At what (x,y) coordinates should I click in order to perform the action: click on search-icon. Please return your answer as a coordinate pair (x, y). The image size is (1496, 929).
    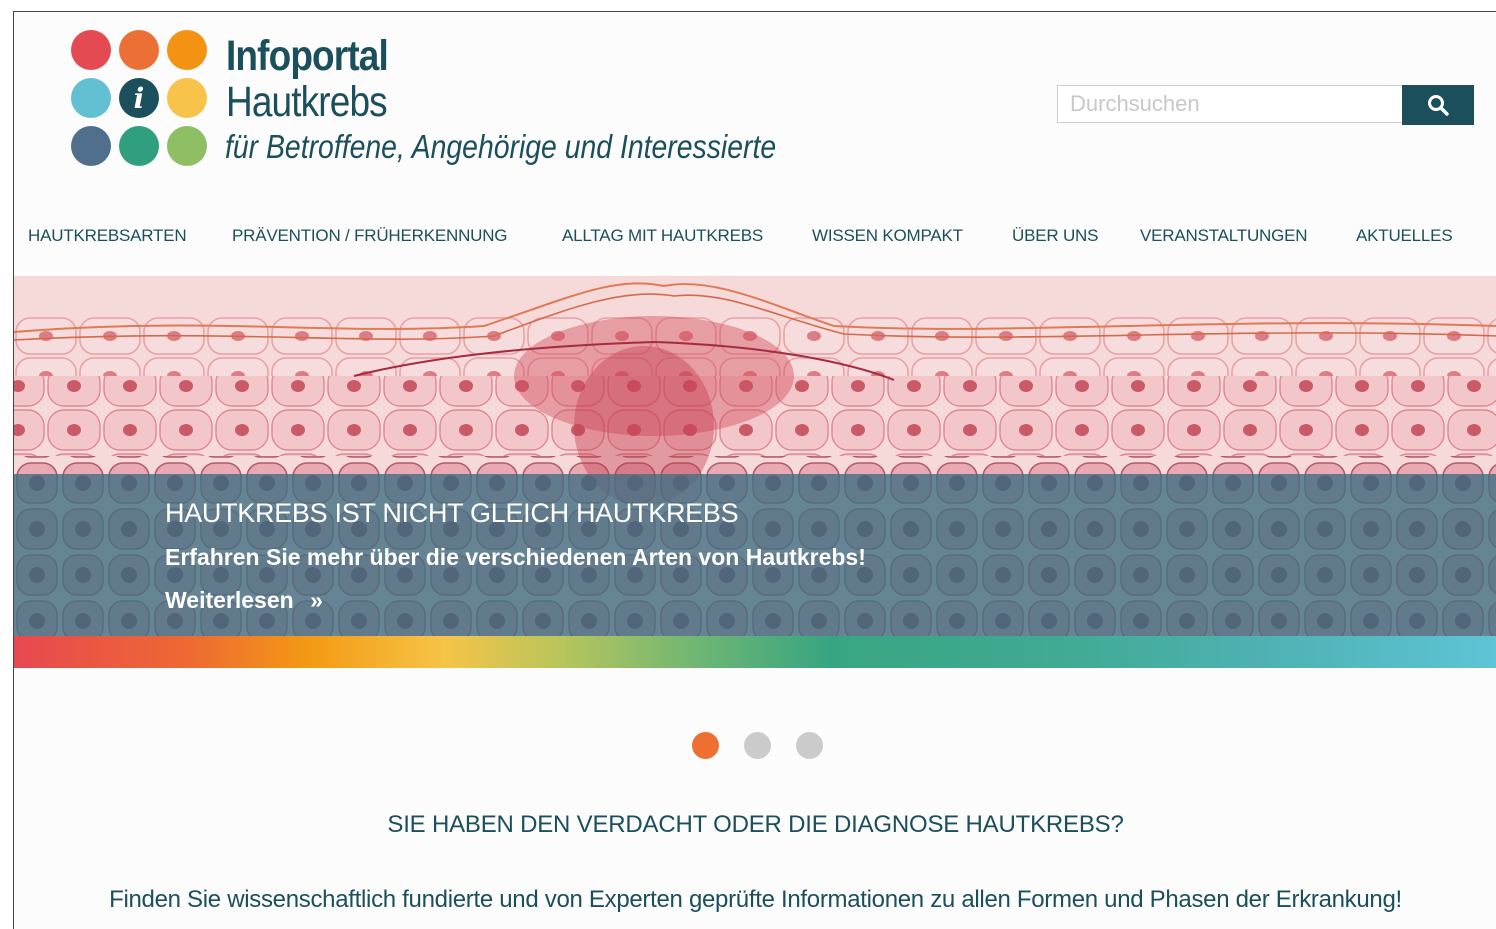
    Looking at the image, I should click on (1438, 105).